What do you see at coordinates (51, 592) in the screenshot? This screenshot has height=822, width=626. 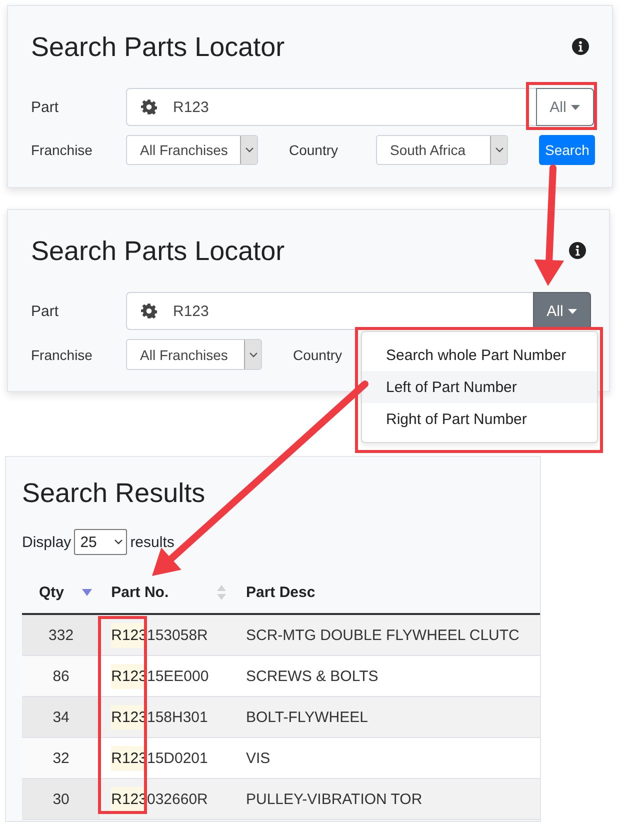 I see `column-header: Qty` at bounding box center [51, 592].